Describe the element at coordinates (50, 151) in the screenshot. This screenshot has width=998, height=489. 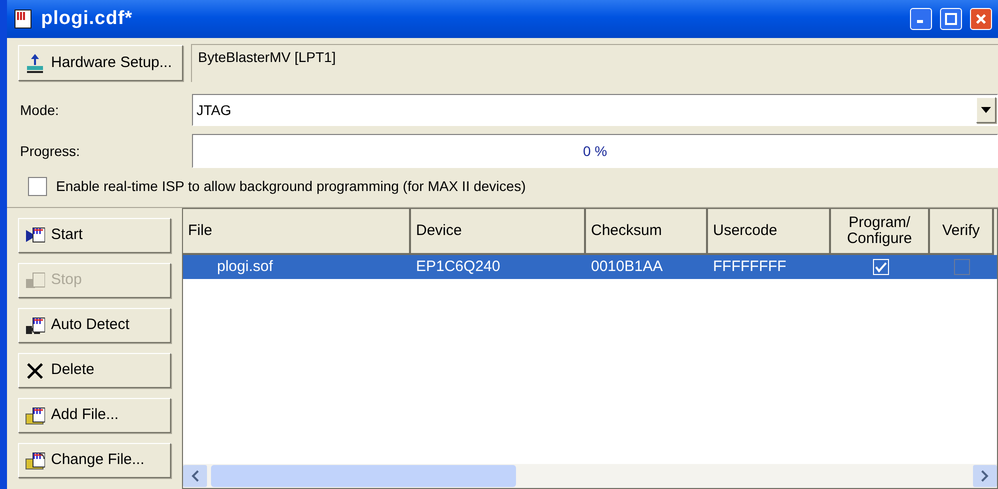
I see `progress-label: Progress:` at that location.